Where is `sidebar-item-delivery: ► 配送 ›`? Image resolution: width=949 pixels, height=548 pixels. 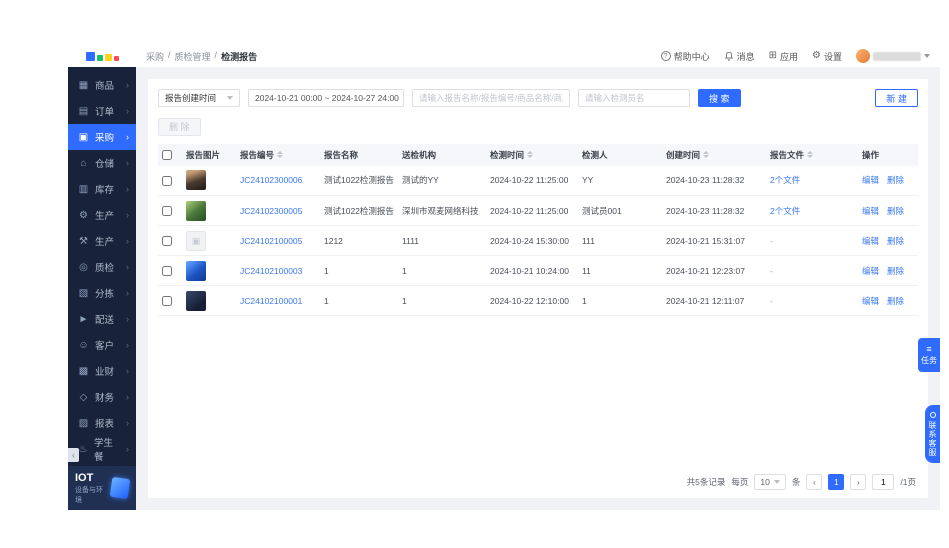
sidebar-item-delivery: ► 配送 › is located at coordinates (102, 319).